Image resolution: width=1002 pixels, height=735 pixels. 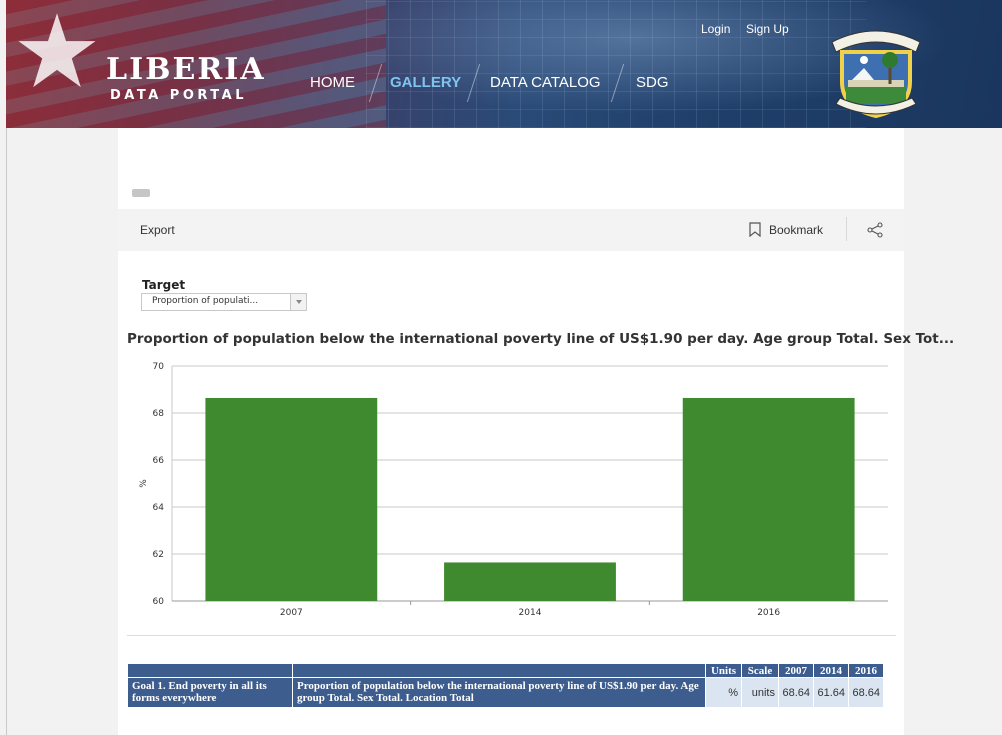 What do you see at coordinates (57, 50) in the screenshot?
I see `star-icon` at bounding box center [57, 50].